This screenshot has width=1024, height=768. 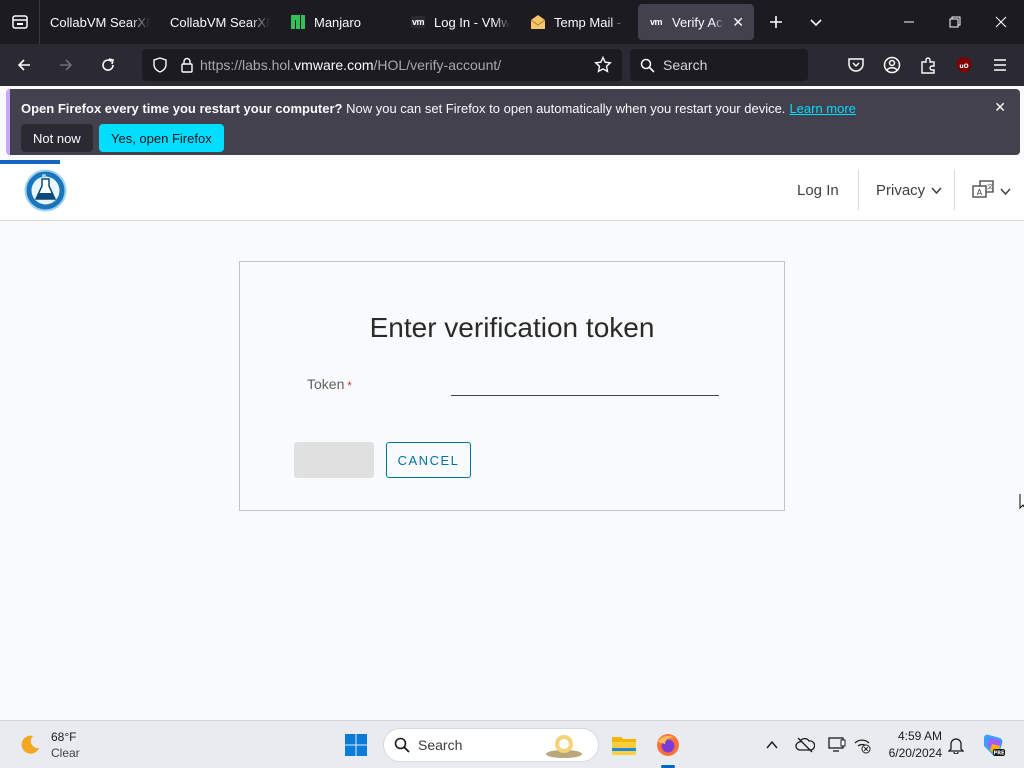 What do you see at coordinates (57, 138) in the screenshot?
I see `not-now-button: Not now` at bounding box center [57, 138].